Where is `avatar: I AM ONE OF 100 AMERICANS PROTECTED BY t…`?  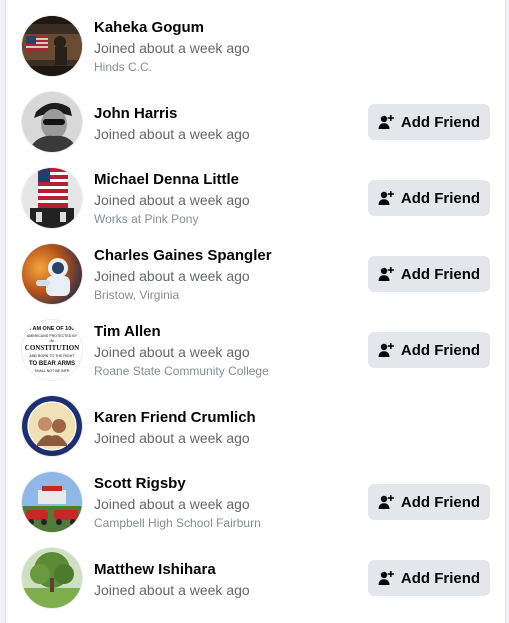 avatar: I AM ONE OF 100 AMERICANS PROTECTED BY t… is located at coordinates (52, 350).